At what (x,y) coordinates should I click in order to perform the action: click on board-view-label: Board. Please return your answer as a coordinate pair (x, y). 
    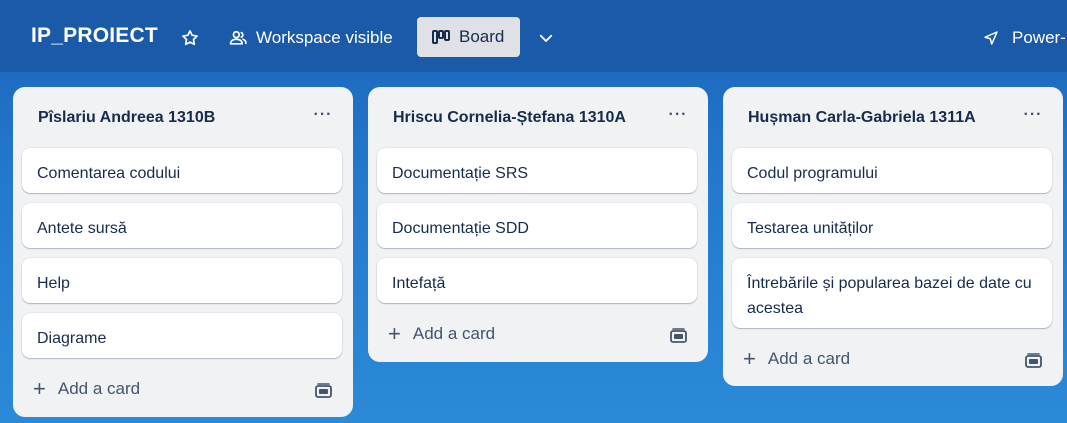
    Looking at the image, I should click on (482, 36).